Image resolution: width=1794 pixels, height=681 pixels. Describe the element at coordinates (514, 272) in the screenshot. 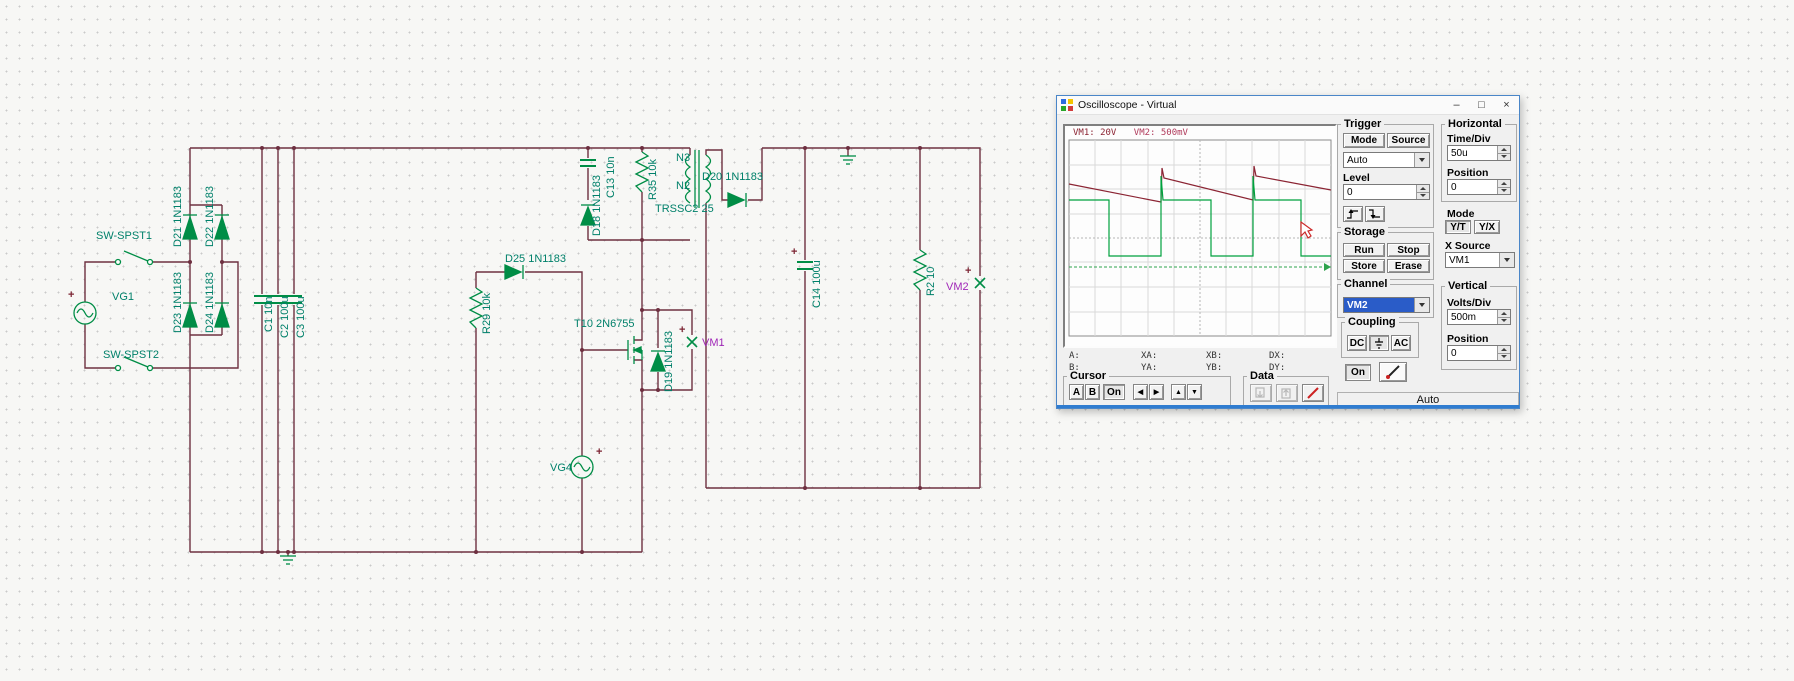

I see `component-diode-d25` at that location.